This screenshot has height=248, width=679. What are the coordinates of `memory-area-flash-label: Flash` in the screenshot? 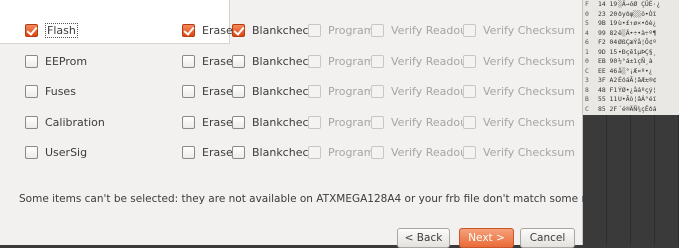 It's located at (61, 30).